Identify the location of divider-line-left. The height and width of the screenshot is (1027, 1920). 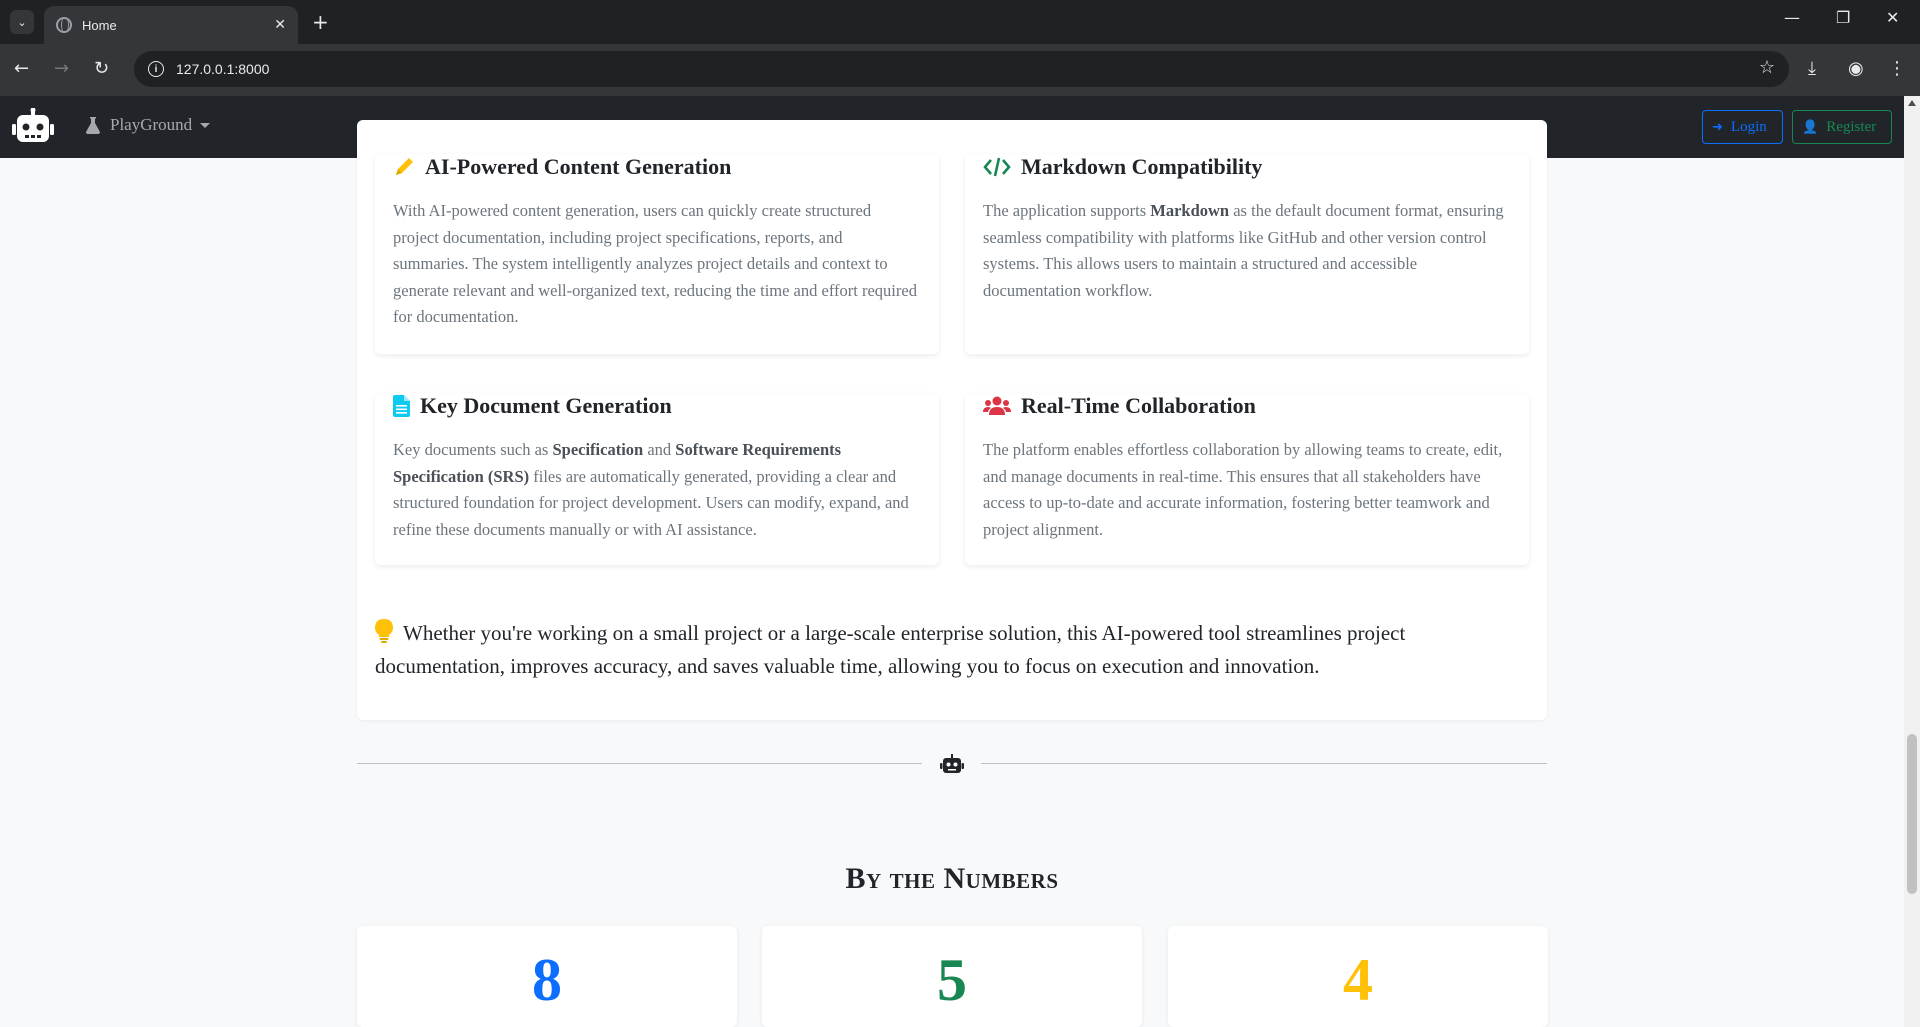
(639, 763).